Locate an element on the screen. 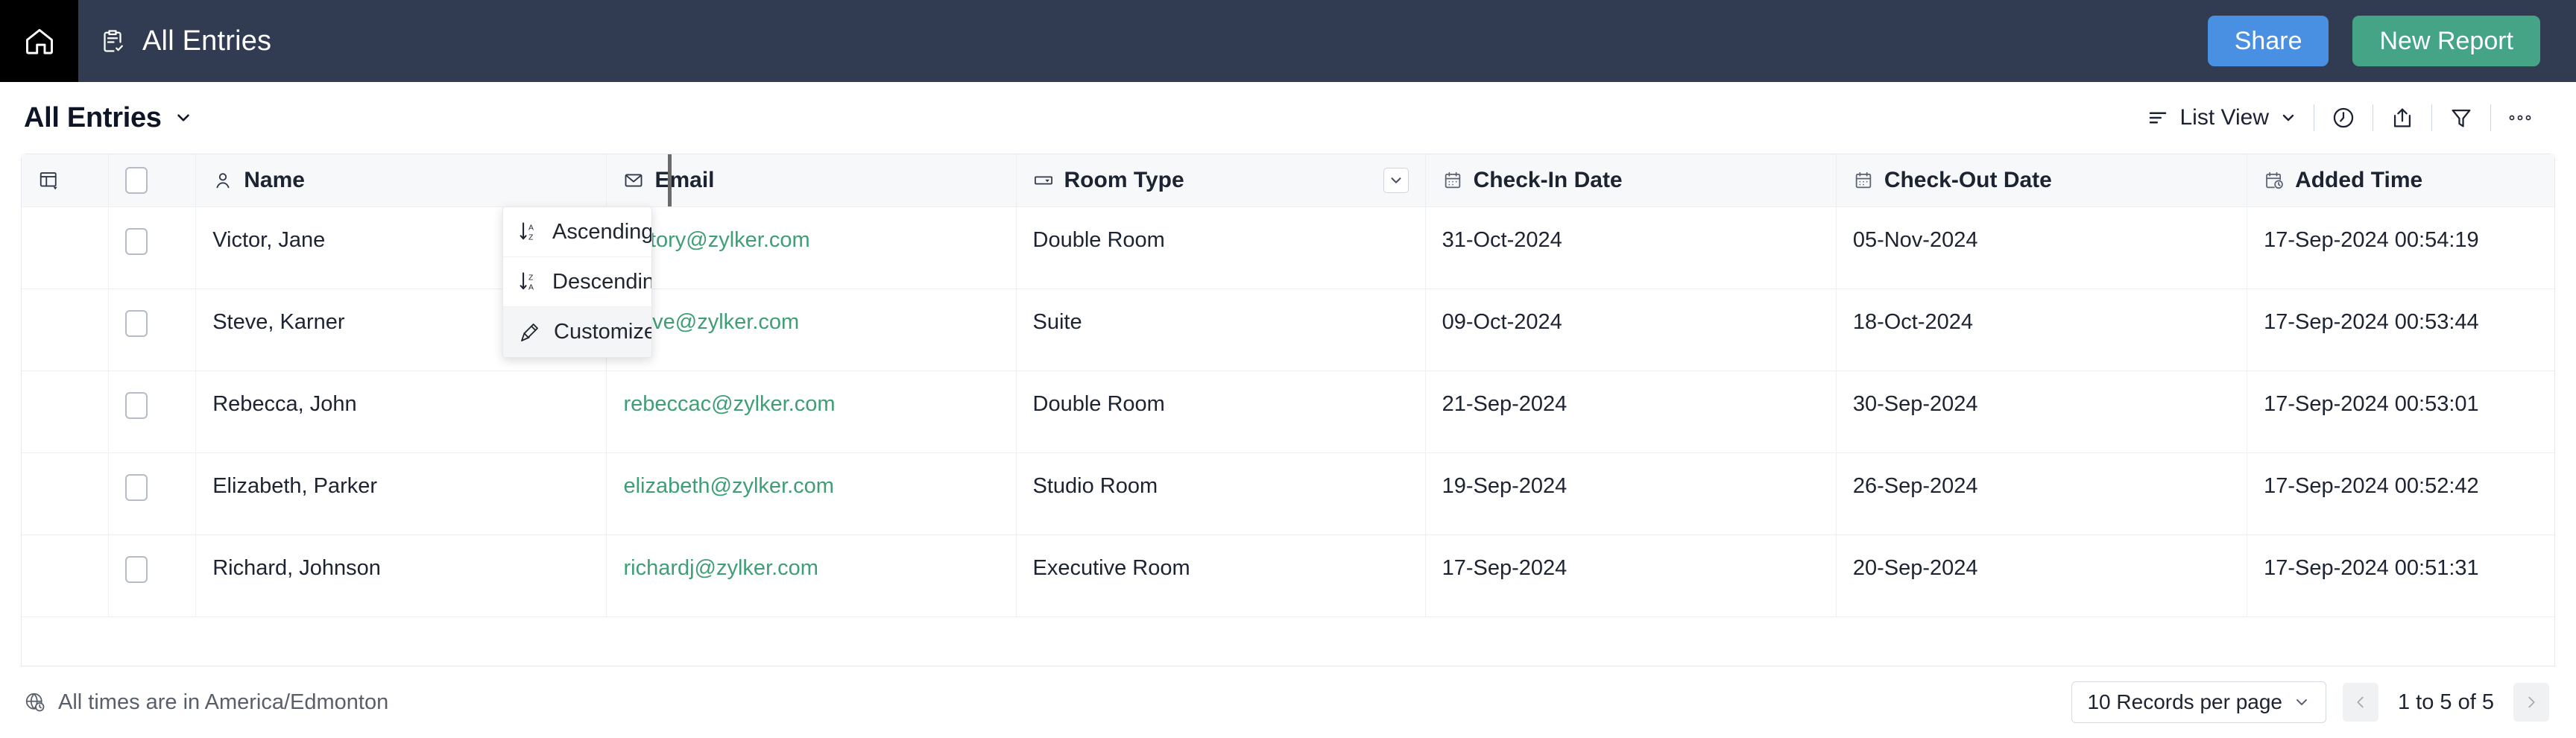  app-title: All Entries is located at coordinates (207, 41).